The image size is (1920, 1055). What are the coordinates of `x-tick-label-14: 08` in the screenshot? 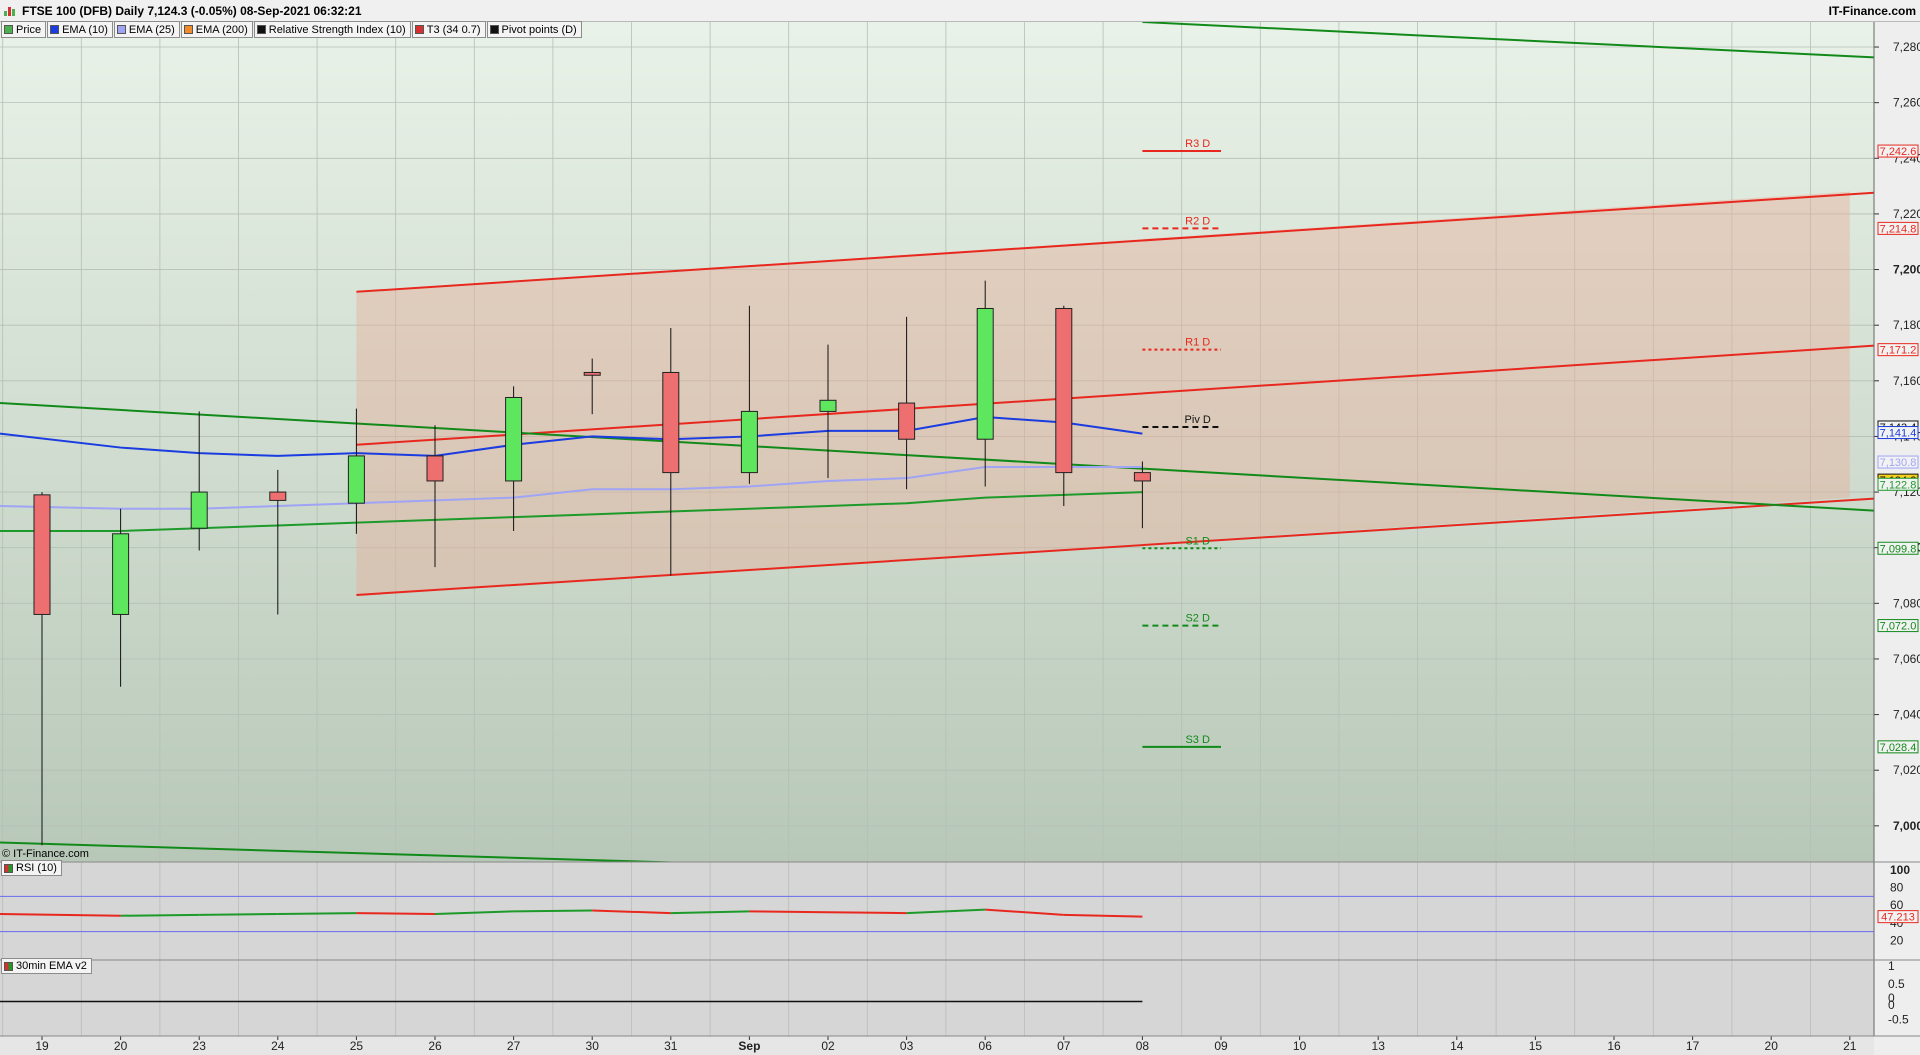 It's located at (1143, 1046).